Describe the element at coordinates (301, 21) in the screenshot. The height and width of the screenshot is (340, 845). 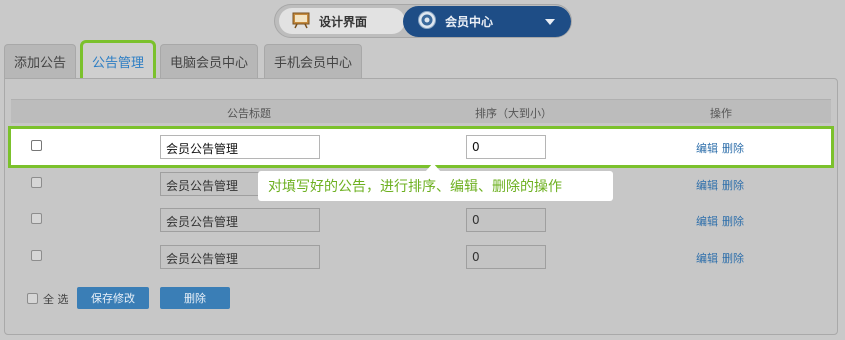
I see `easel-icon` at that location.